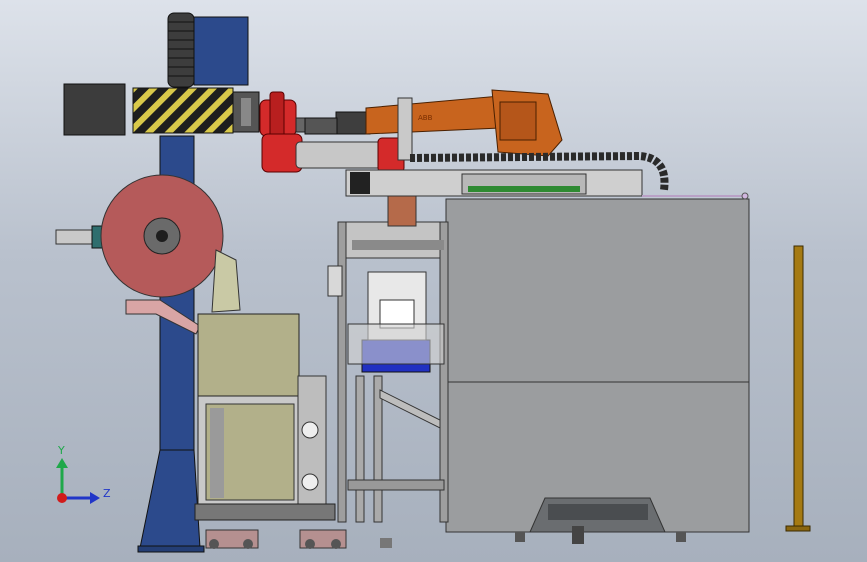  I want to click on middle-frame, so click(388, 359).